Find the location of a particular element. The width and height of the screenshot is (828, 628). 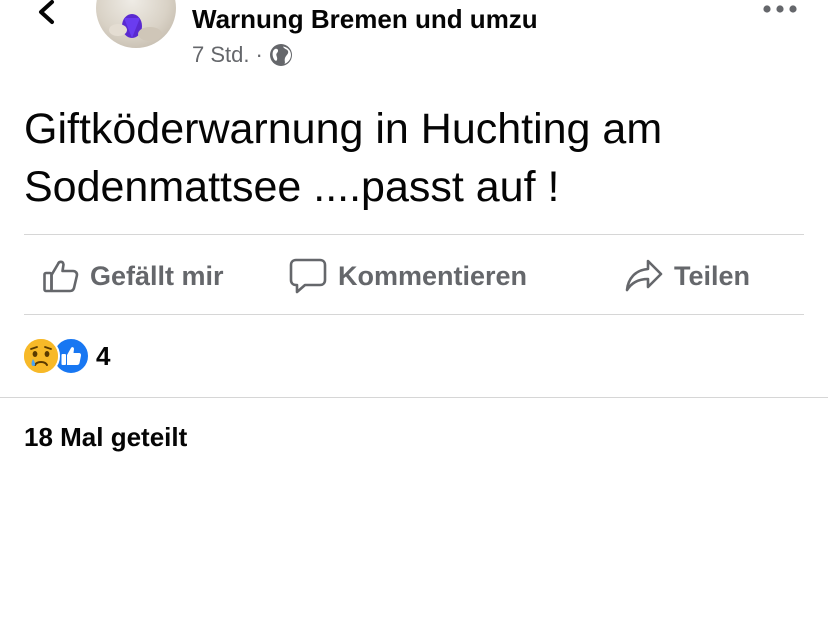

avatar-image is located at coordinates (135, 27).